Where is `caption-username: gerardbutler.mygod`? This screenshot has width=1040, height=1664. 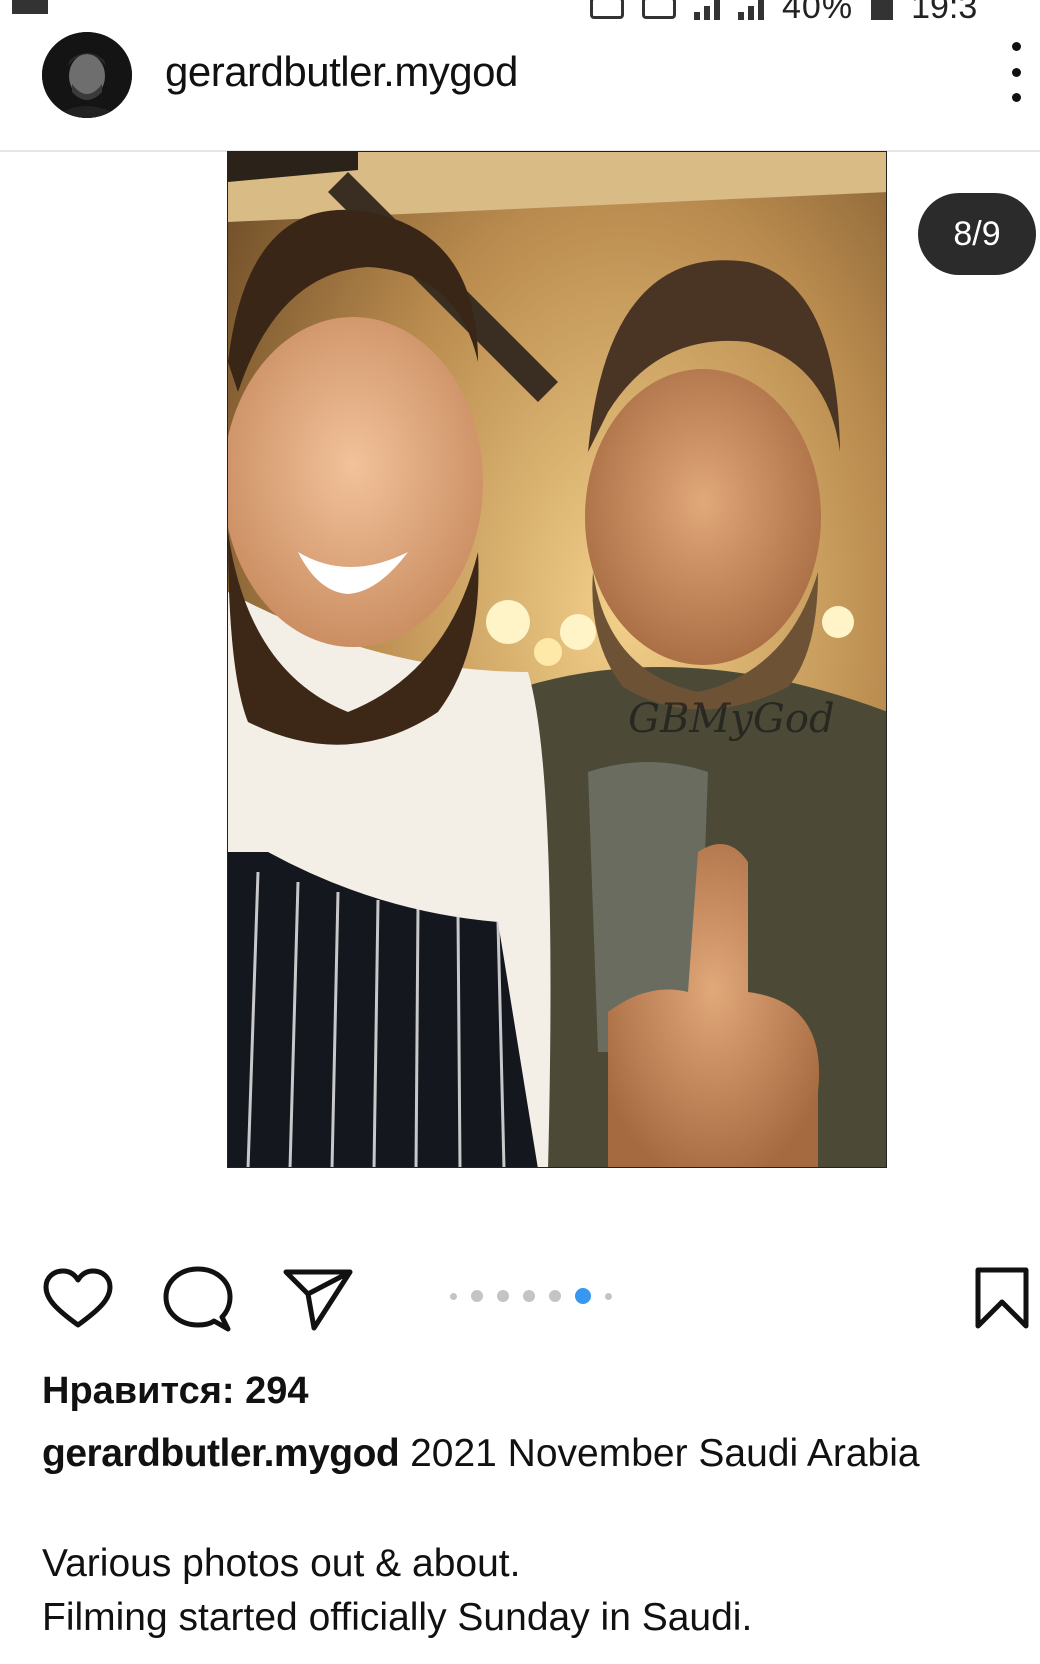
caption-username: gerardbutler.mygod is located at coordinates (221, 1453).